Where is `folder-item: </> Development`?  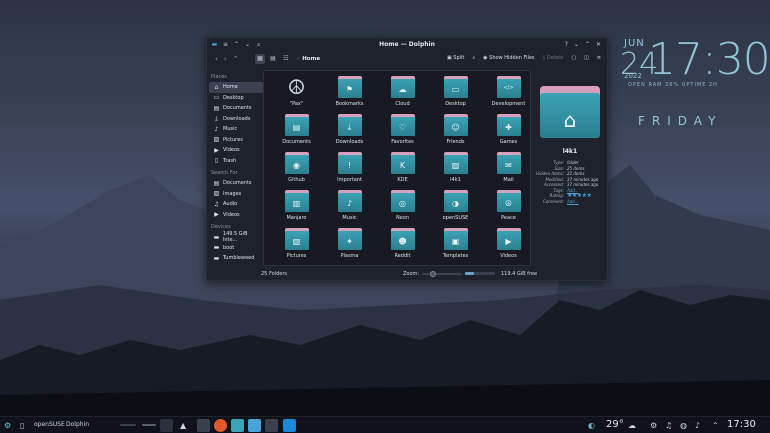
folder-item: </> Development is located at coordinates (508, 94).